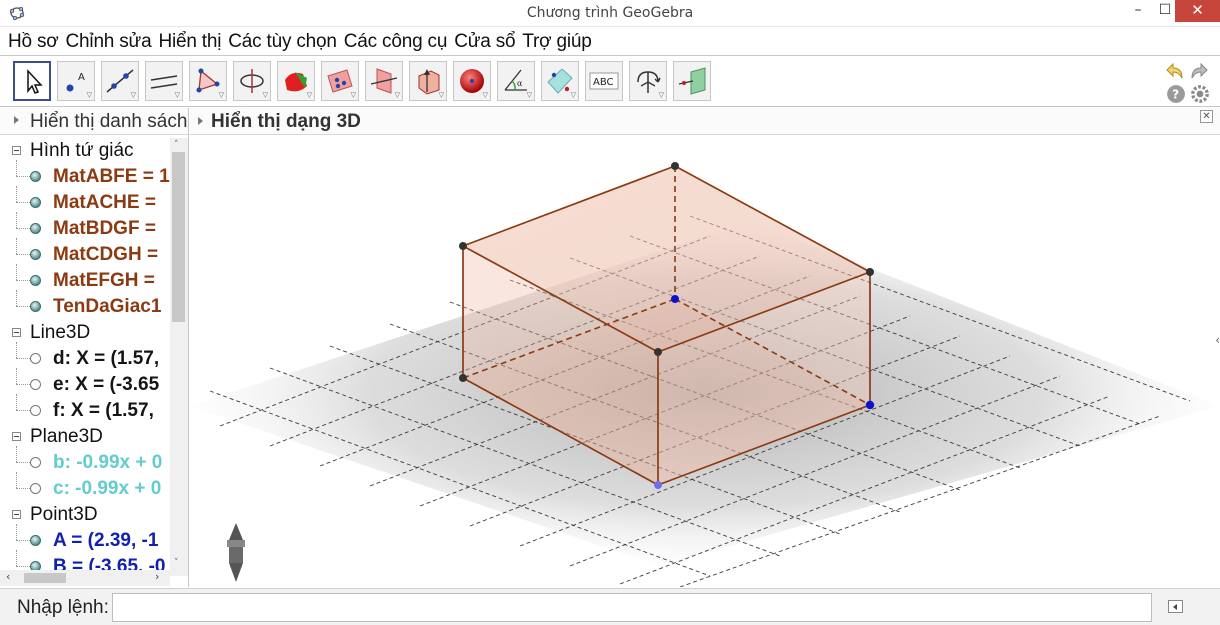 The width and height of the screenshot is (1220, 625). What do you see at coordinates (560, 81) in the screenshot?
I see `reflect-plane-tool-button: ▽` at bounding box center [560, 81].